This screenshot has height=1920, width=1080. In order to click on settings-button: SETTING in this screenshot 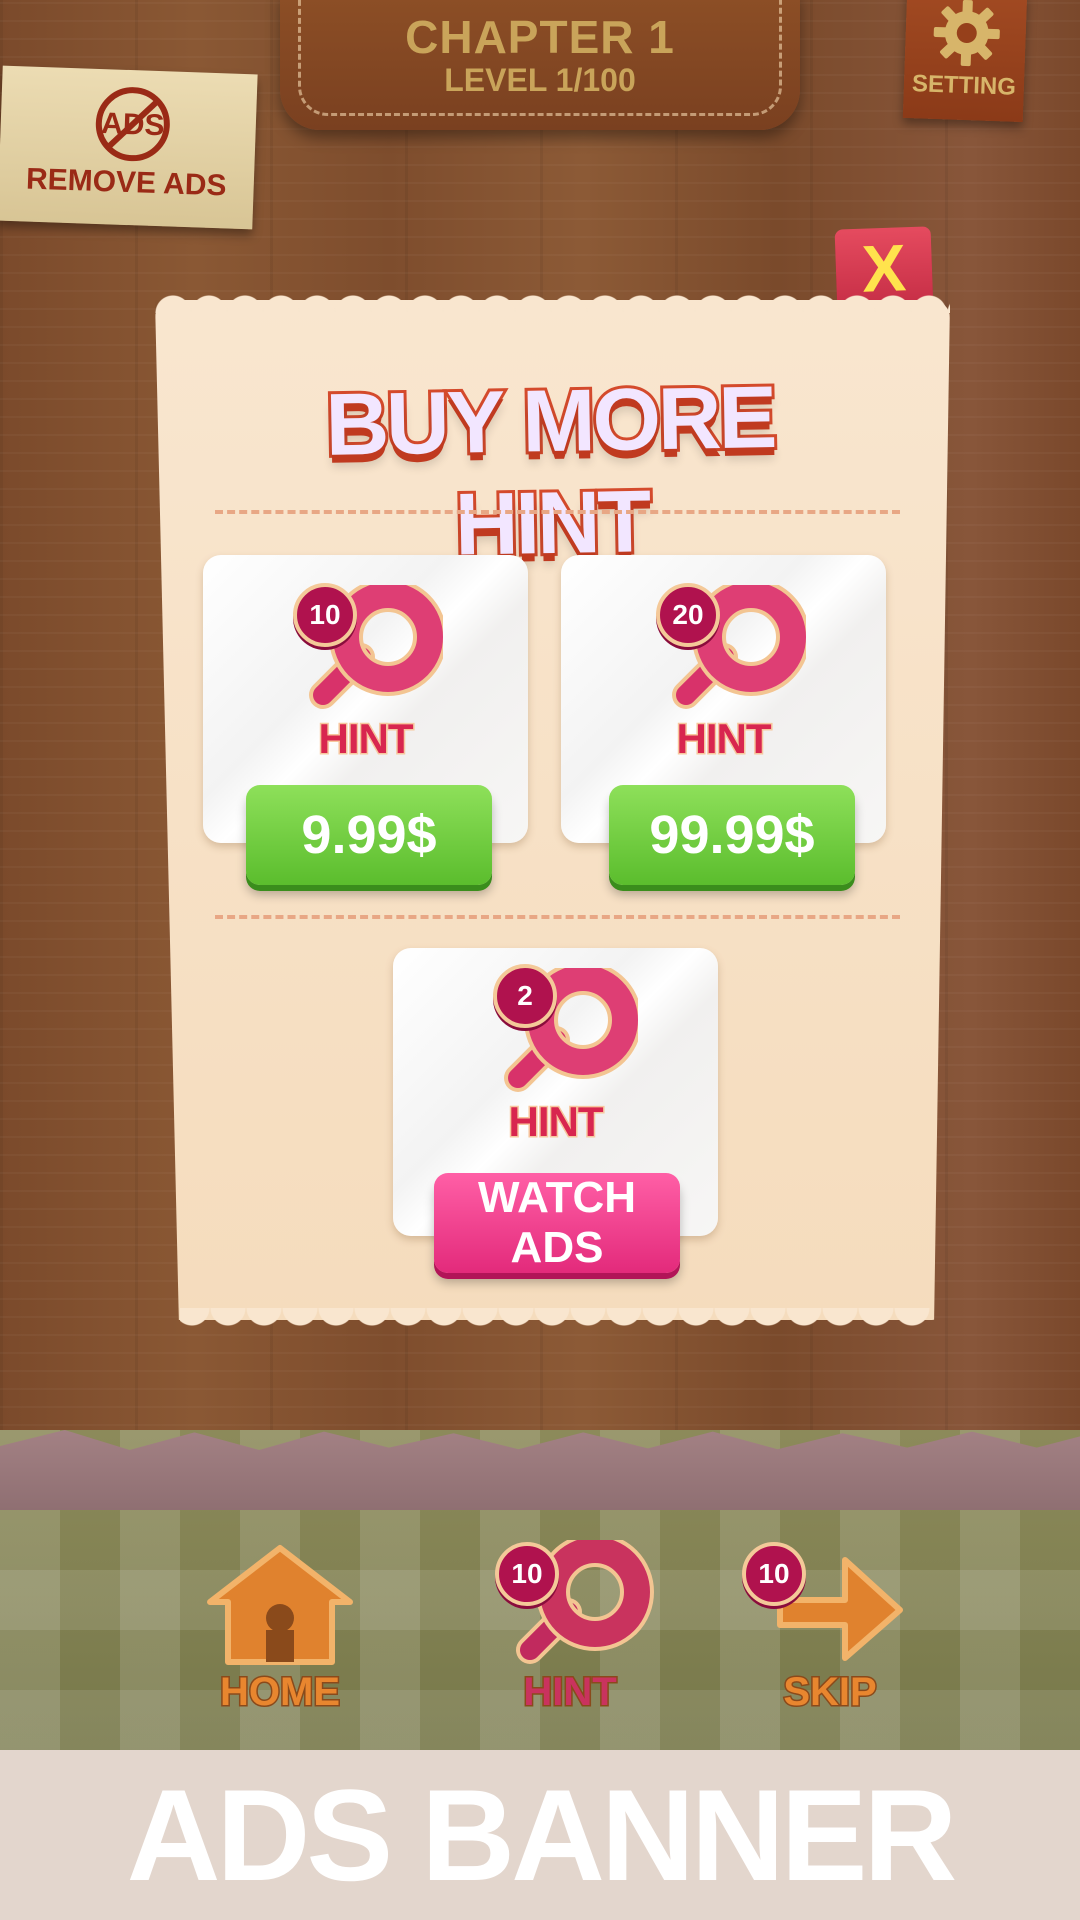, I will do `click(965, 61)`.